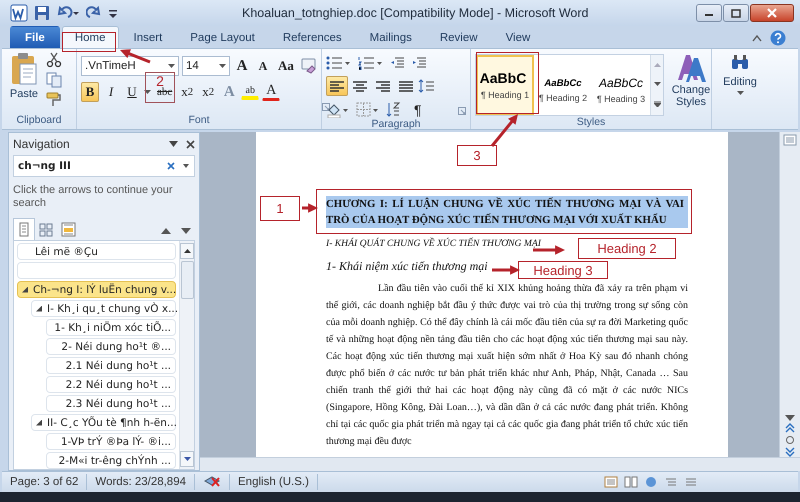  Describe the element at coordinates (500, 464) in the screenshot. I see `horizontal-scrollbar` at that location.